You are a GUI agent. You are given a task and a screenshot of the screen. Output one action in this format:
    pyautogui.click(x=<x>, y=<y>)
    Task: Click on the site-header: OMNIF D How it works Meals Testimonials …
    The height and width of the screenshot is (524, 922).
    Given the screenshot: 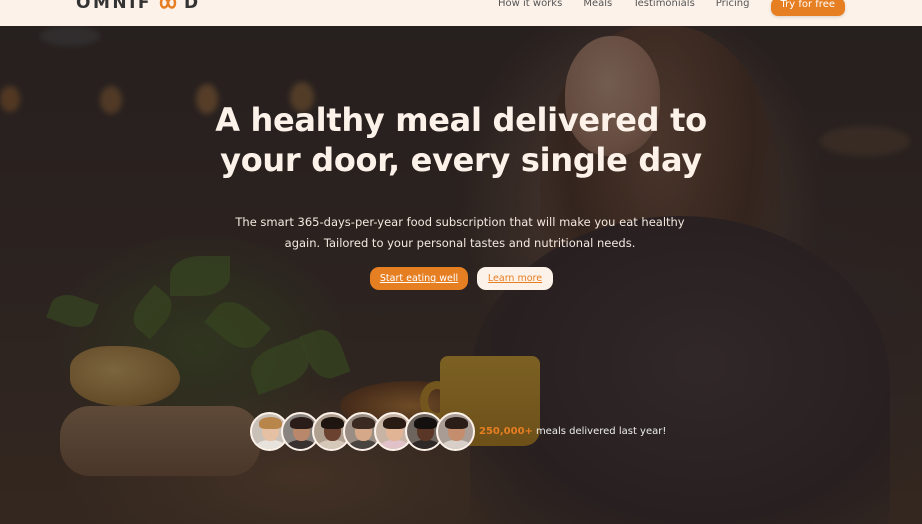 What is the action you would take?
    pyautogui.click(x=461, y=13)
    